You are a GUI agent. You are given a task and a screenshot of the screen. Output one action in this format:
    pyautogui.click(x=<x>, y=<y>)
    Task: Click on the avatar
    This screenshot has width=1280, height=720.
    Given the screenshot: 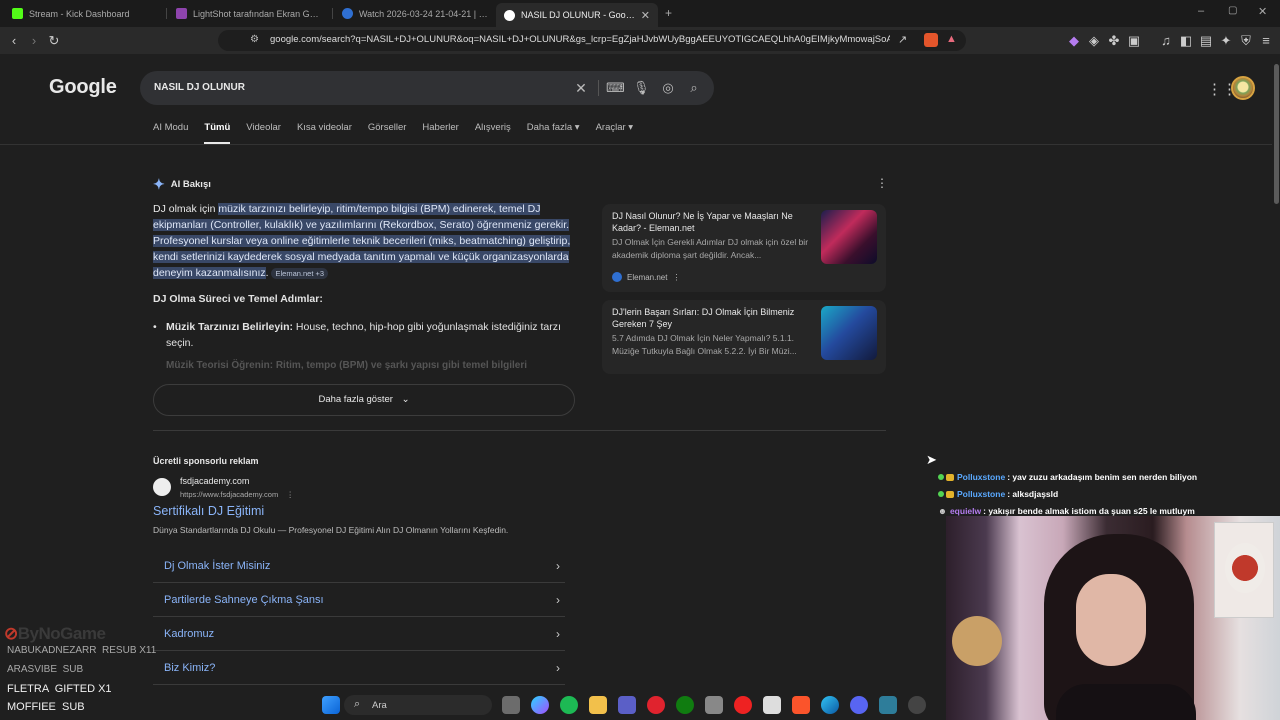 What is the action you would take?
    pyautogui.click(x=1243, y=88)
    